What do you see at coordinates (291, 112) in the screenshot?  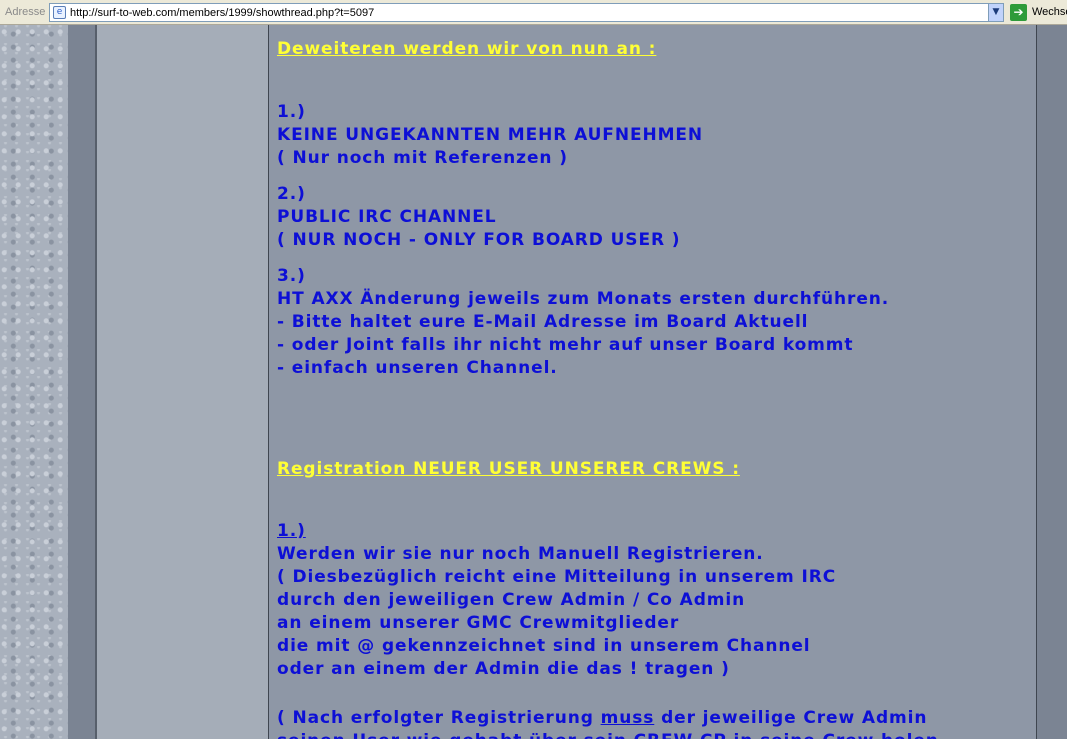 I see `item-1-number: 1.)` at bounding box center [291, 112].